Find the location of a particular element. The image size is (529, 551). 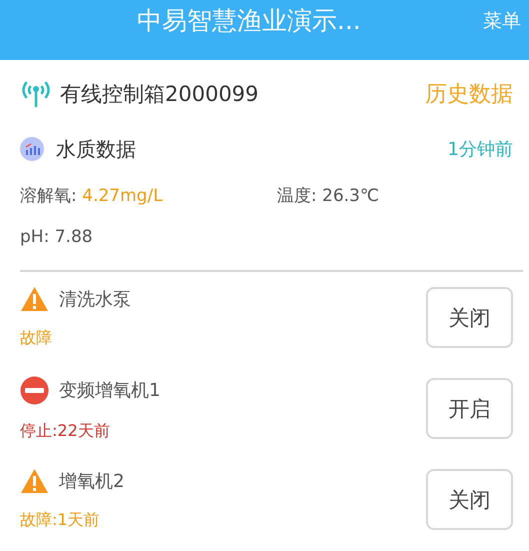

toggle-button: 开启 is located at coordinates (469, 408).